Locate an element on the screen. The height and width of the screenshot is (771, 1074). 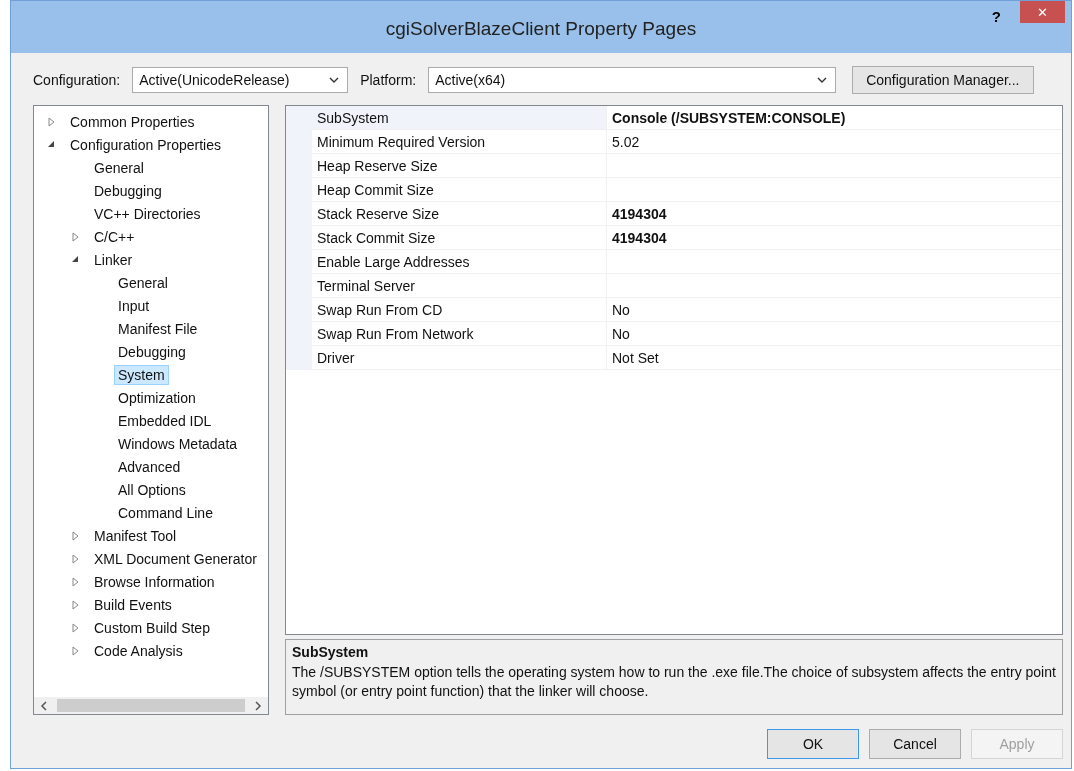
property-name: Terminal Server is located at coordinates (459, 286).